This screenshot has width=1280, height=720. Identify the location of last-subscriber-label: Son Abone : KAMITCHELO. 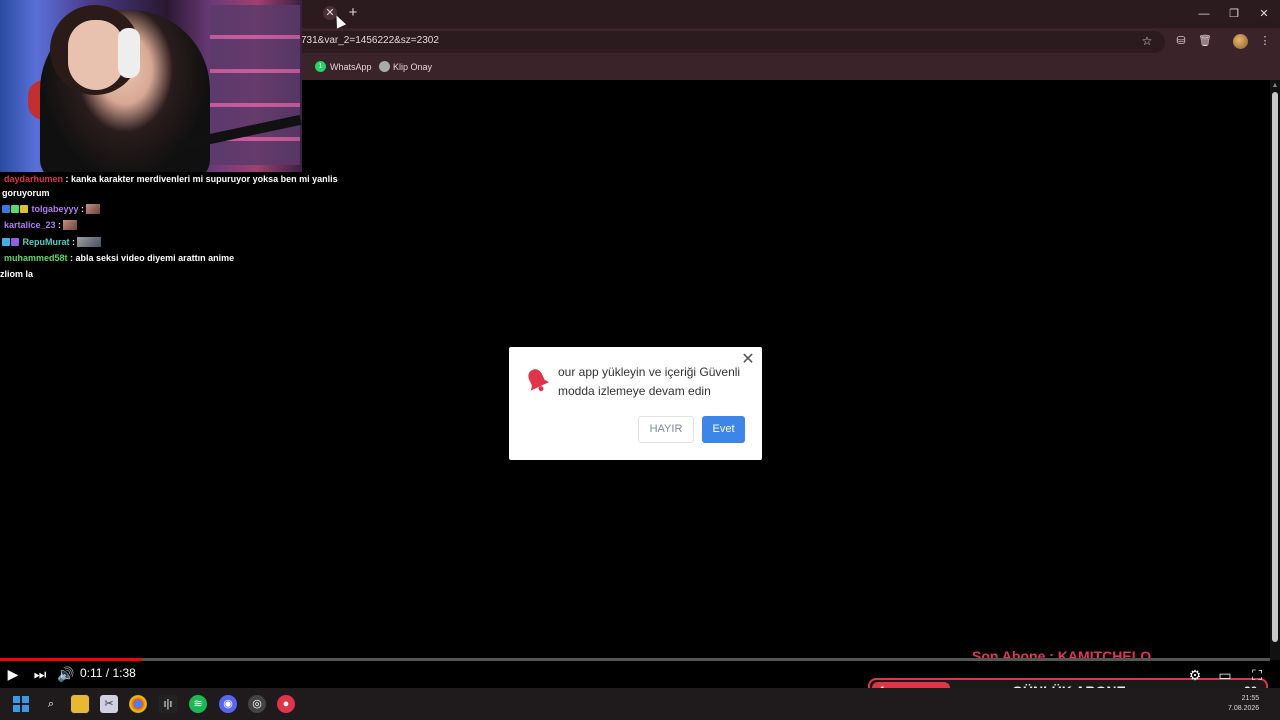
(1062, 656).